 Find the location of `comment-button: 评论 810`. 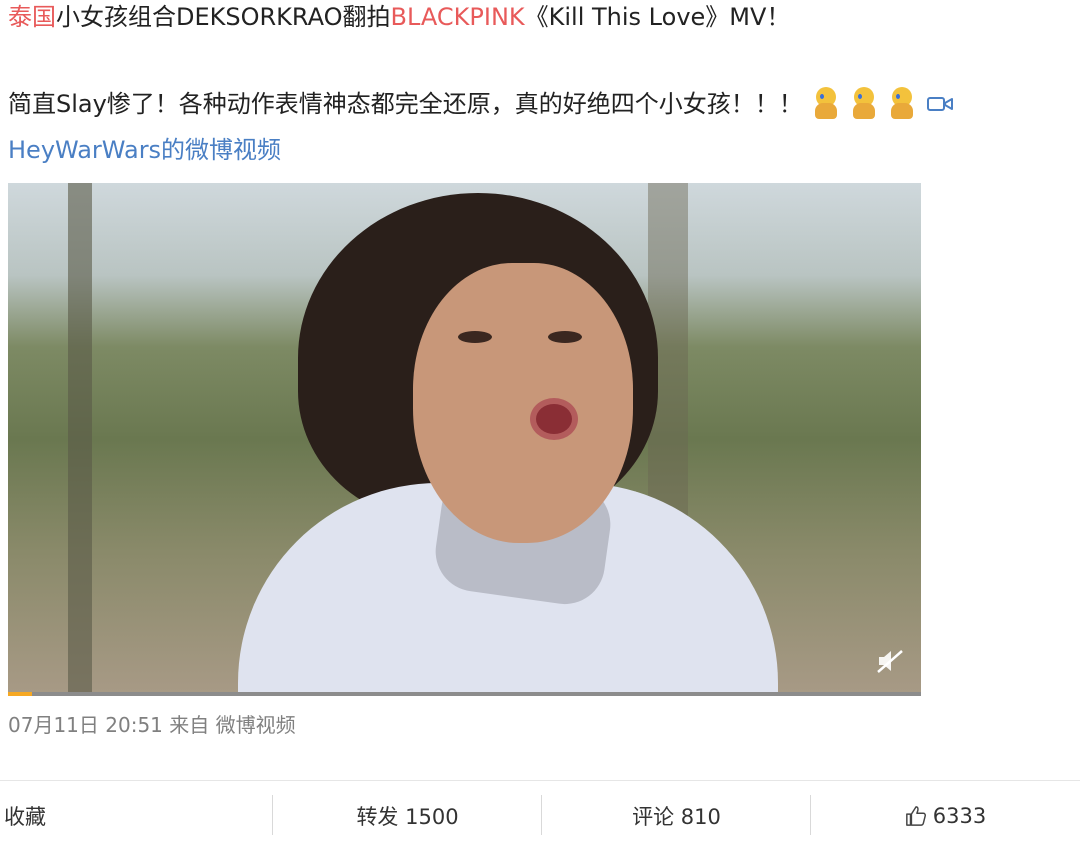

comment-button: 评论 810 is located at coordinates (676, 816).